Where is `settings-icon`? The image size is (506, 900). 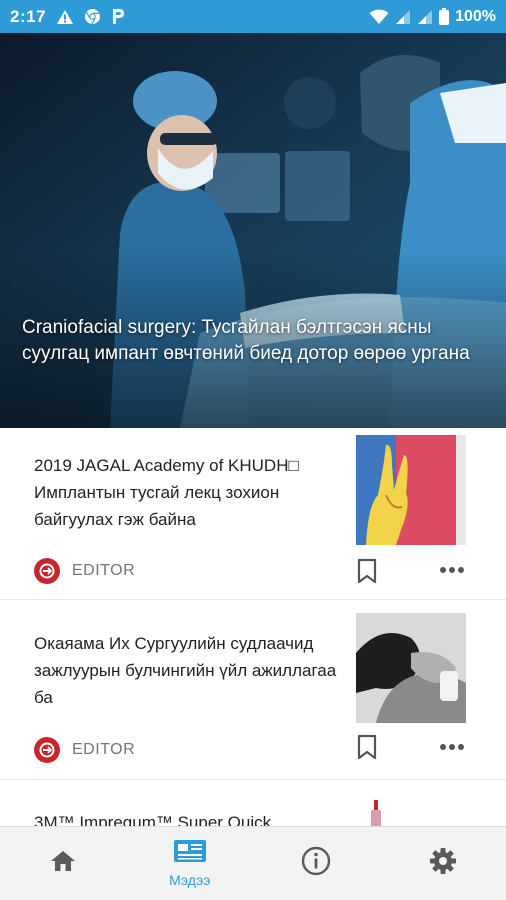 settings-icon is located at coordinates (443, 863).